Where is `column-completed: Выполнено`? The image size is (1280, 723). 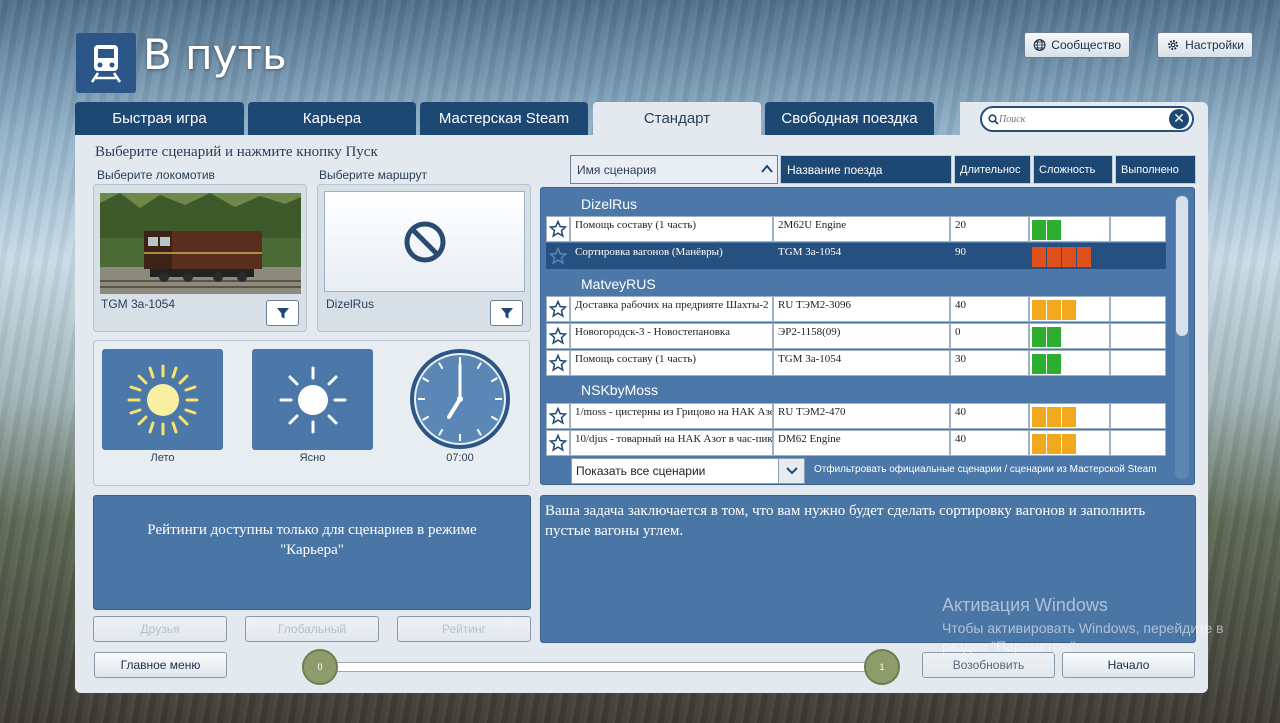
column-completed: Выполнено is located at coordinates (1155, 169).